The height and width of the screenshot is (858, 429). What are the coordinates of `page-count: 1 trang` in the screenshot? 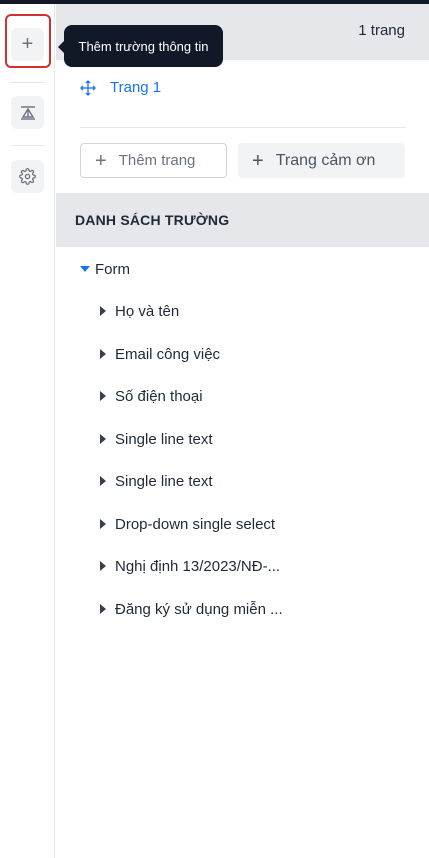 It's located at (381, 30).